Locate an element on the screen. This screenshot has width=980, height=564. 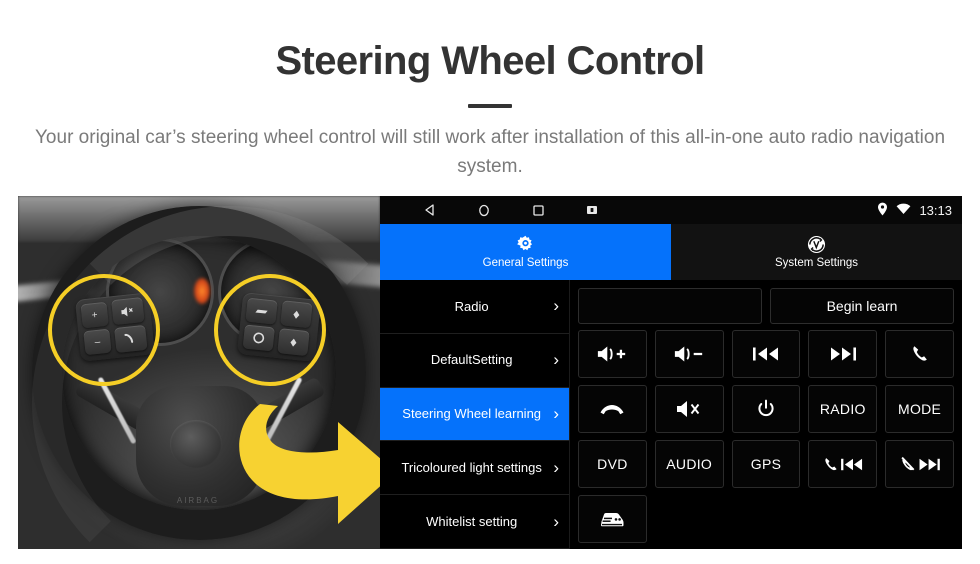
mute-key is located at coordinates (689, 409).